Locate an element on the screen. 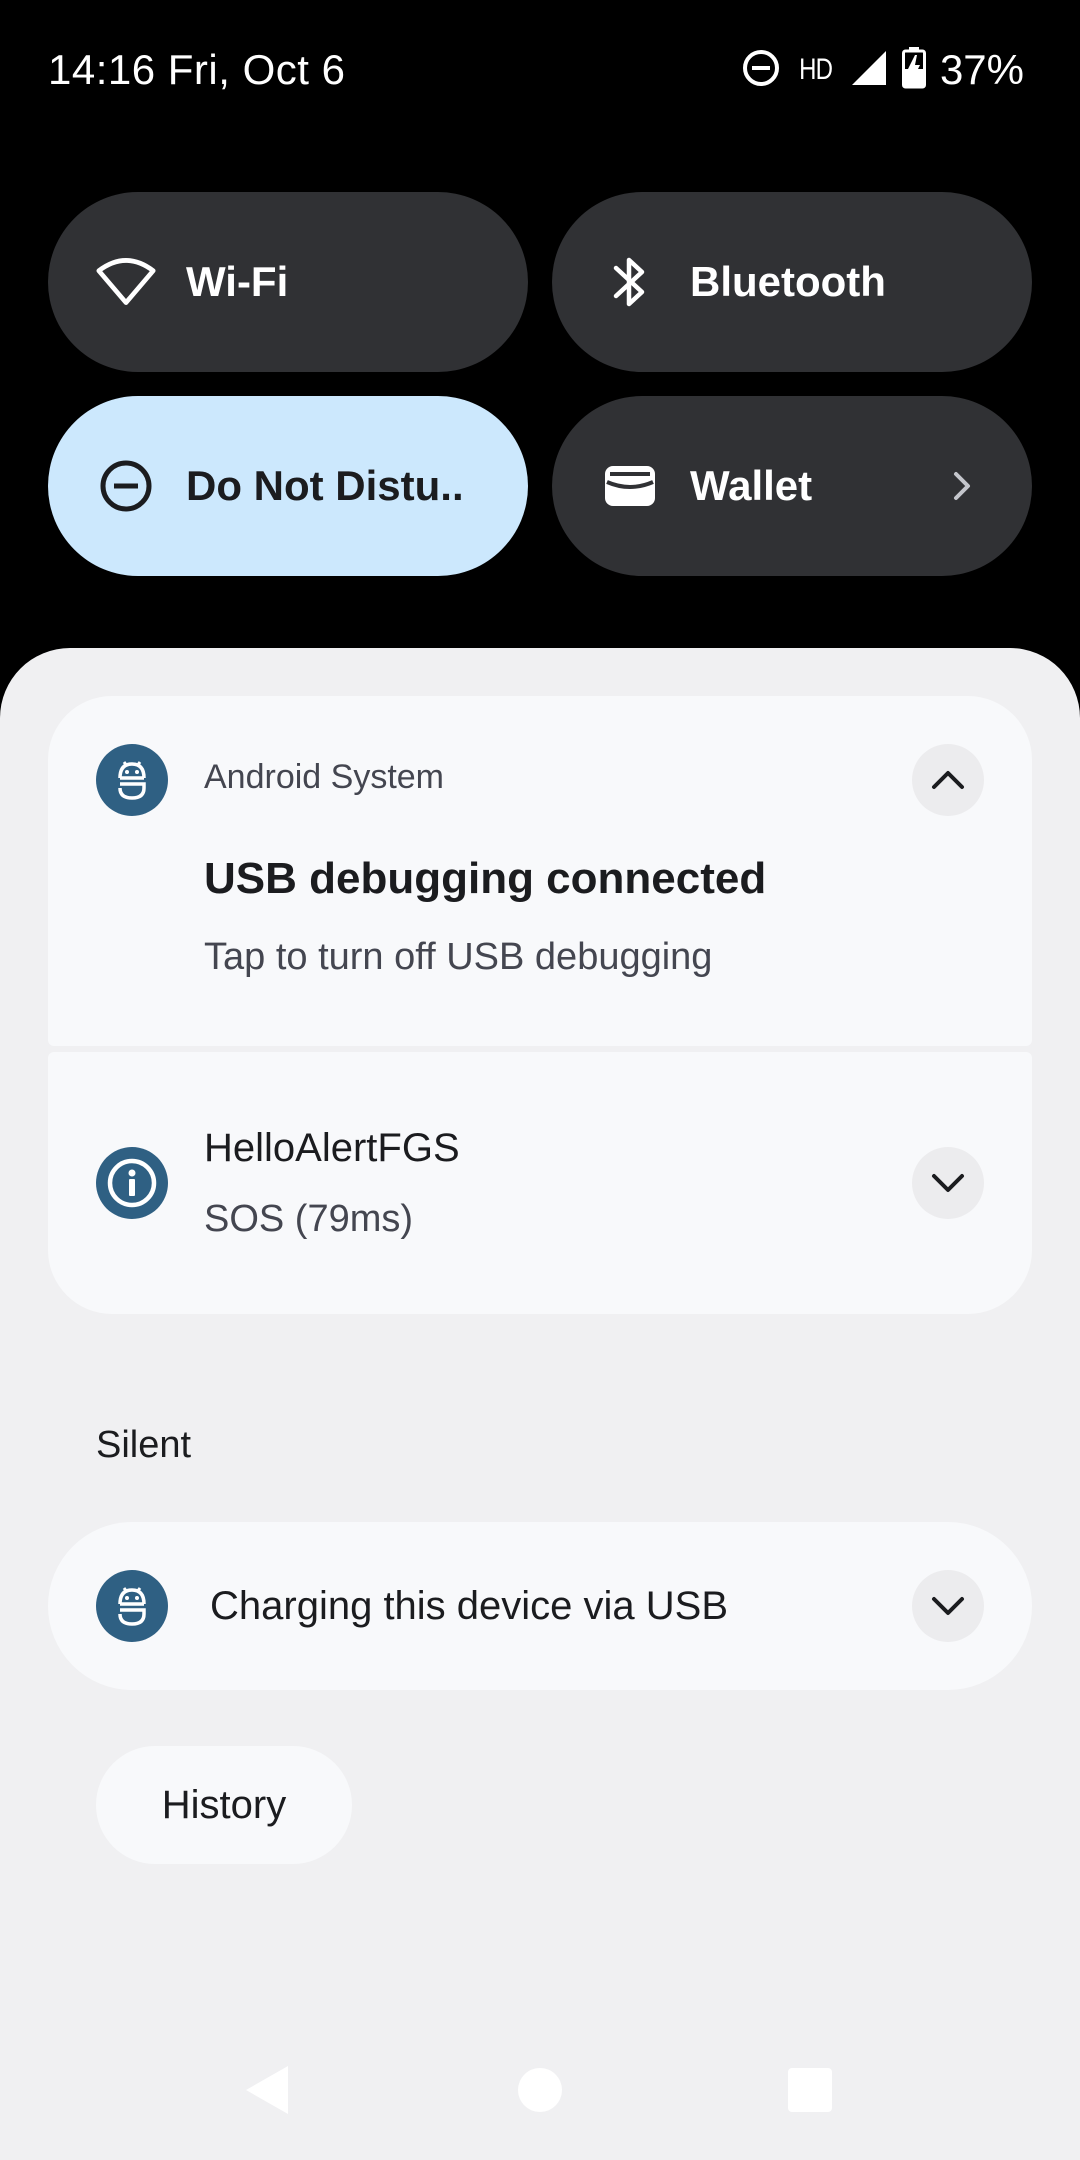  notification-title: Charging this device via USB is located at coordinates (469, 1606).